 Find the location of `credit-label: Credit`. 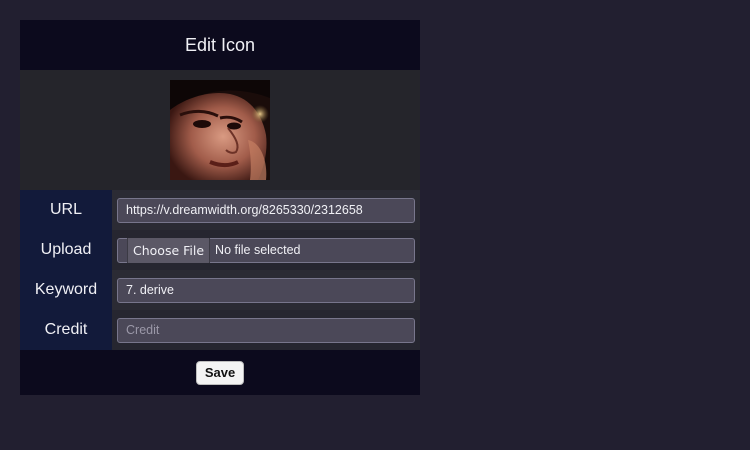

credit-label: Credit is located at coordinates (66, 330).